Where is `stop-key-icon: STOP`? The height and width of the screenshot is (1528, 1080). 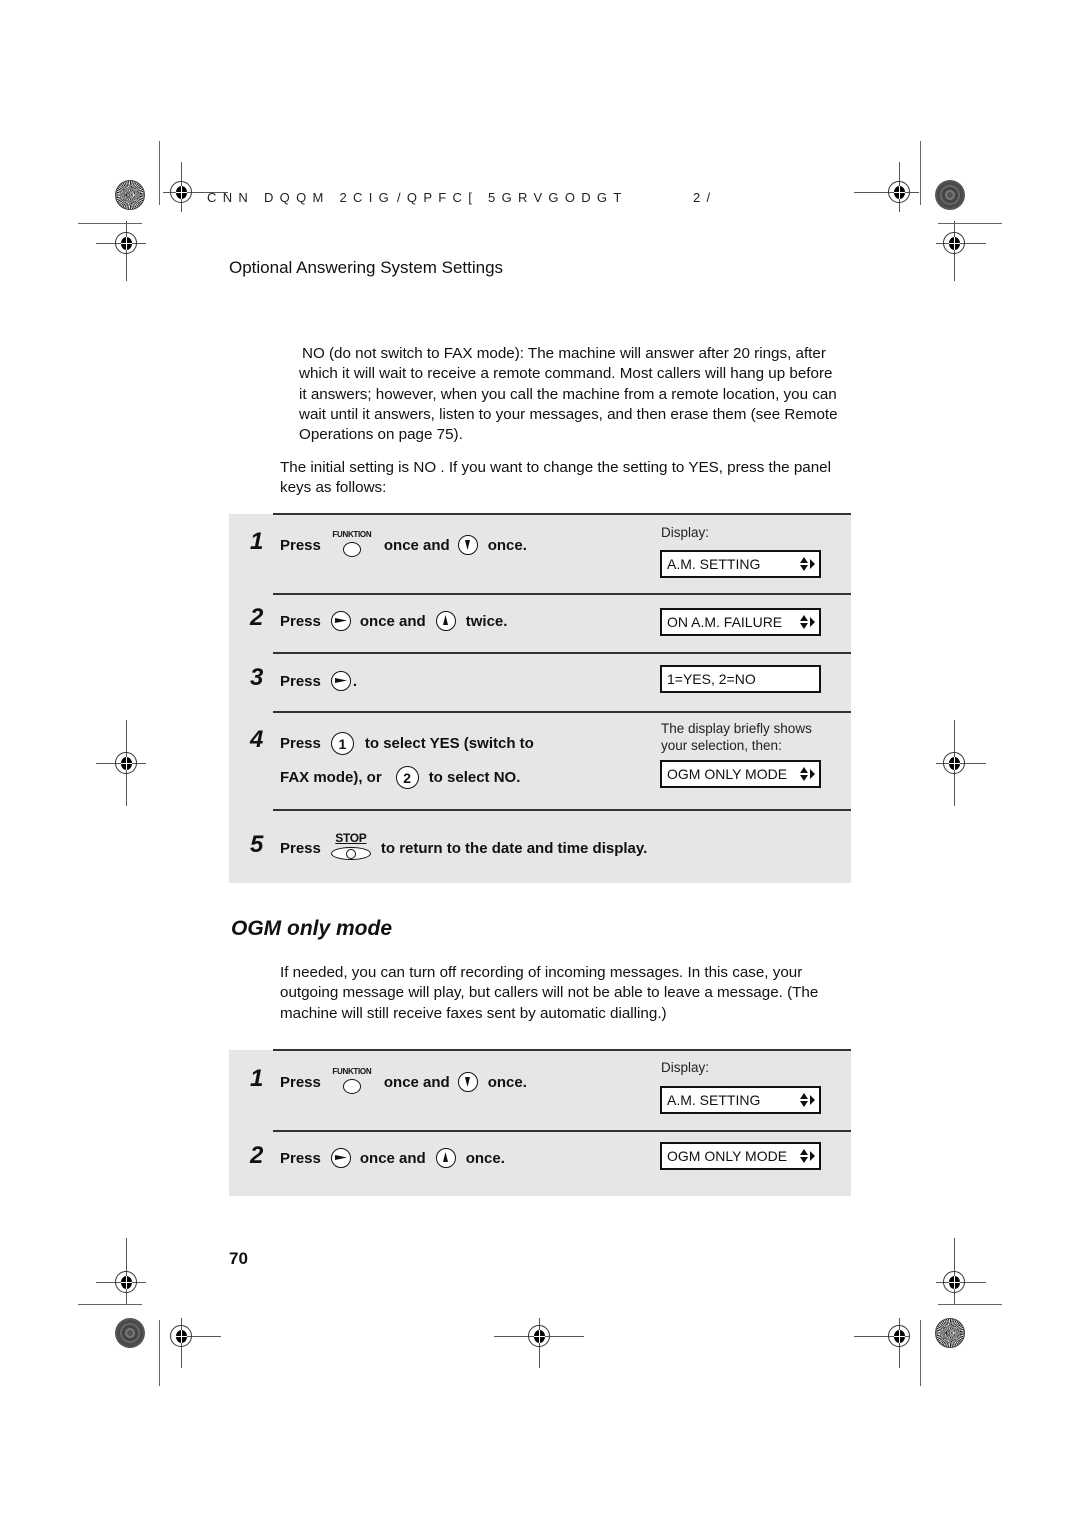 stop-key-icon: STOP is located at coordinates (351, 846).